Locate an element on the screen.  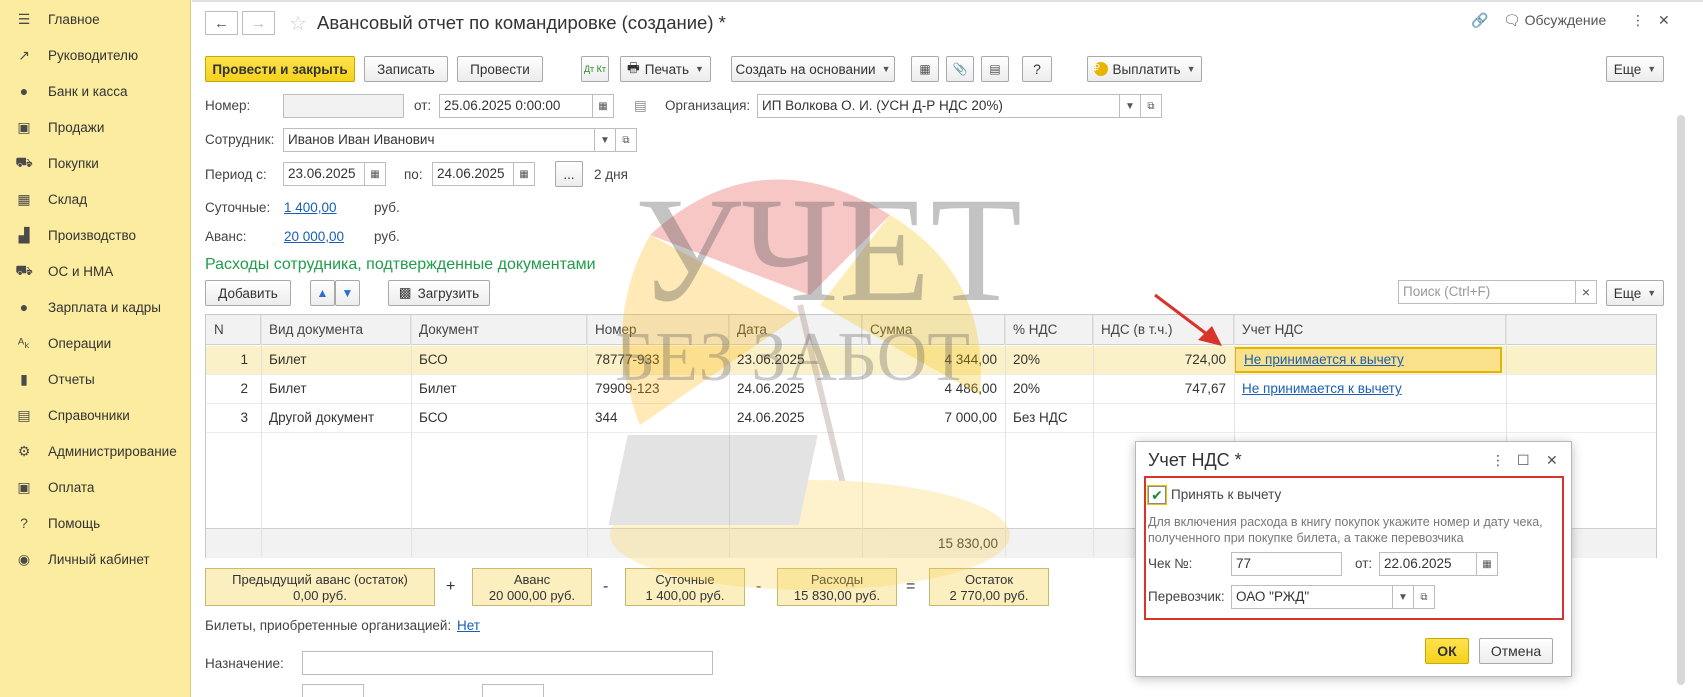
advance-link: 20 000,00 is located at coordinates (314, 236).